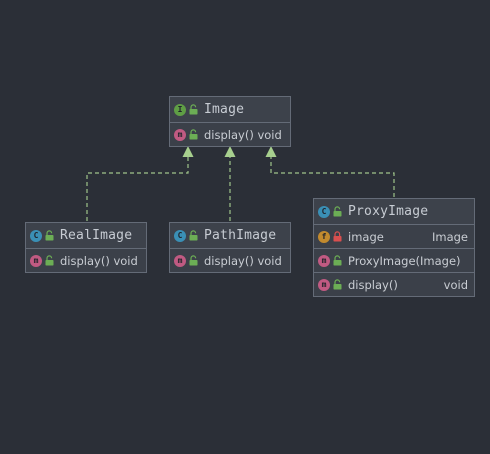  Describe the element at coordinates (240, 235) in the screenshot. I see `class-name: PathImage` at that location.